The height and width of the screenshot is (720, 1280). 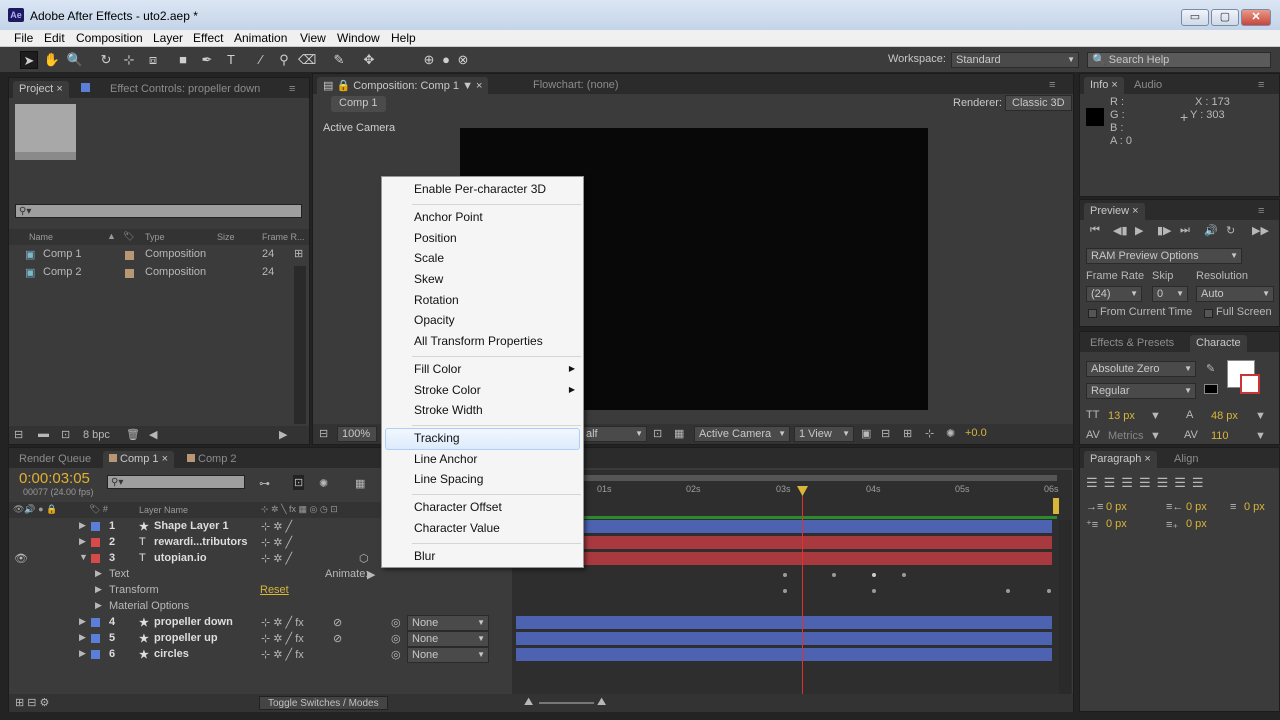 What do you see at coordinates (23, 38) in the screenshot?
I see `menu-file: File` at bounding box center [23, 38].